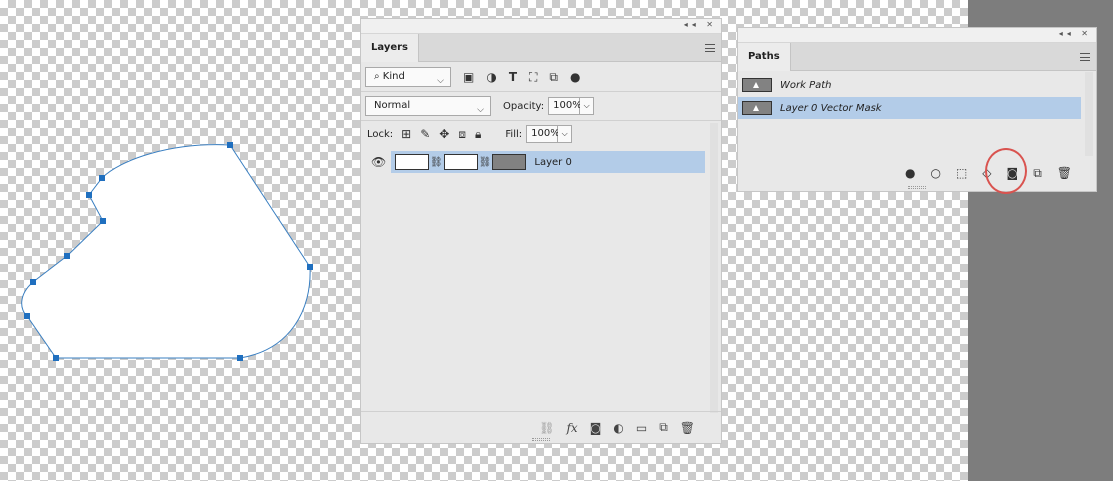 This screenshot has height=481, width=1113. What do you see at coordinates (166, 251) in the screenshot?
I see `vector-path` at bounding box center [166, 251].